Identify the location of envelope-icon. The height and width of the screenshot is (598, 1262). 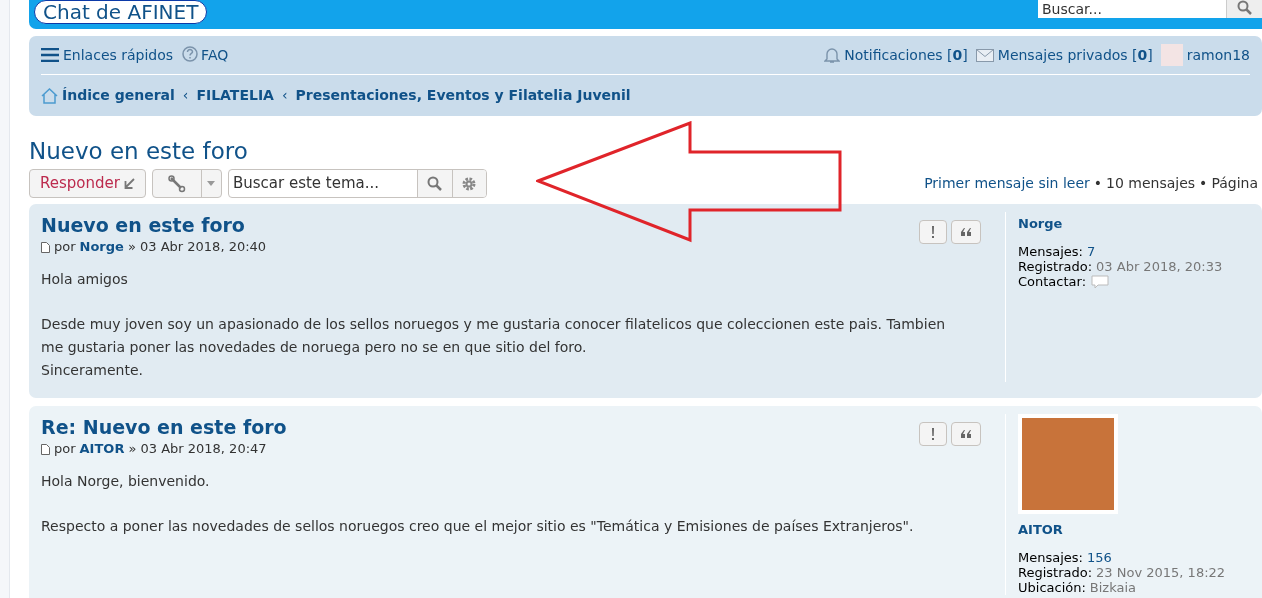
(984, 55).